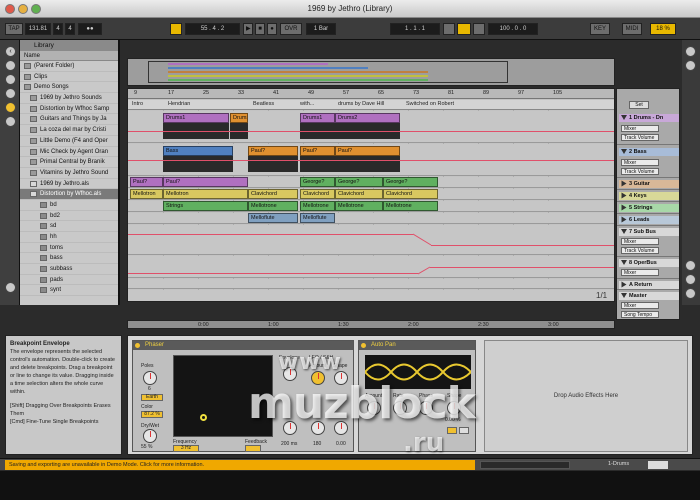 This screenshot has width=700, height=500. Describe the element at coordinates (328, 72) in the screenshot. I see `overview-viewport` at that location.